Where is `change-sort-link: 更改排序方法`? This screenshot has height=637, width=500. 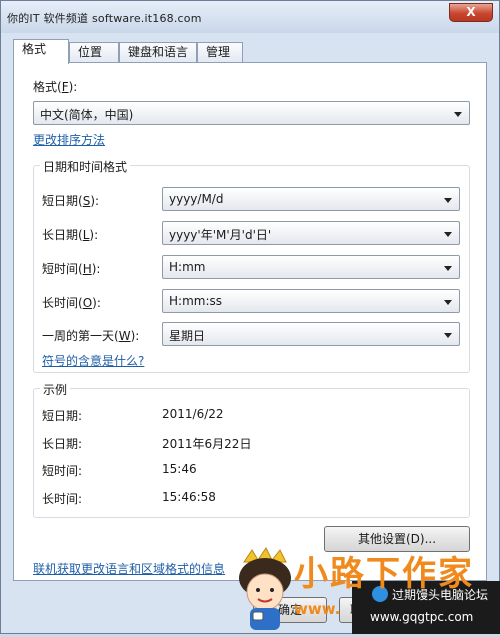 change-sort-link: 更改排序方法 is located at coordinates (69, 139).